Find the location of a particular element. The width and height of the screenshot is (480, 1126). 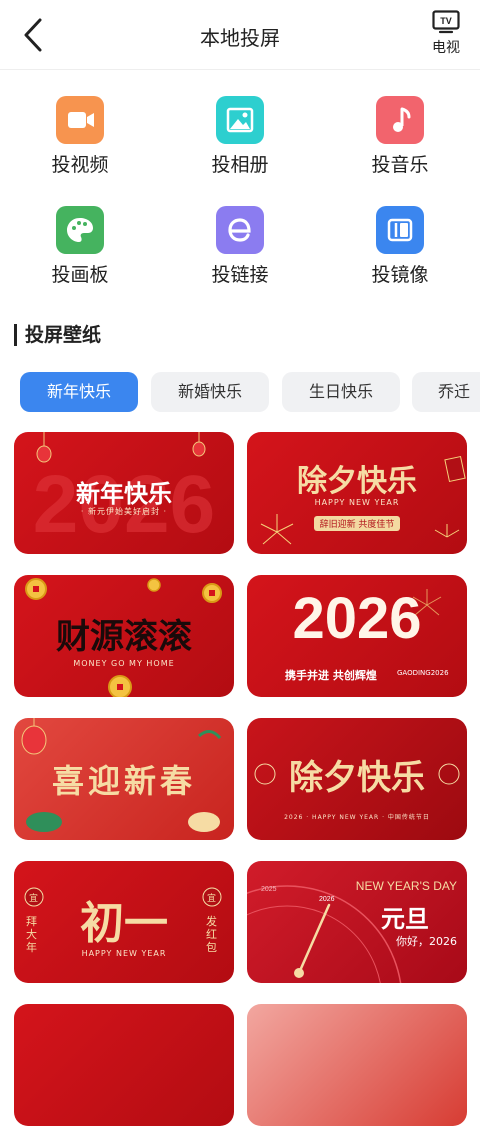

top-bar: 本地投屏 TV 电视 is located at coordinates (240, 35).